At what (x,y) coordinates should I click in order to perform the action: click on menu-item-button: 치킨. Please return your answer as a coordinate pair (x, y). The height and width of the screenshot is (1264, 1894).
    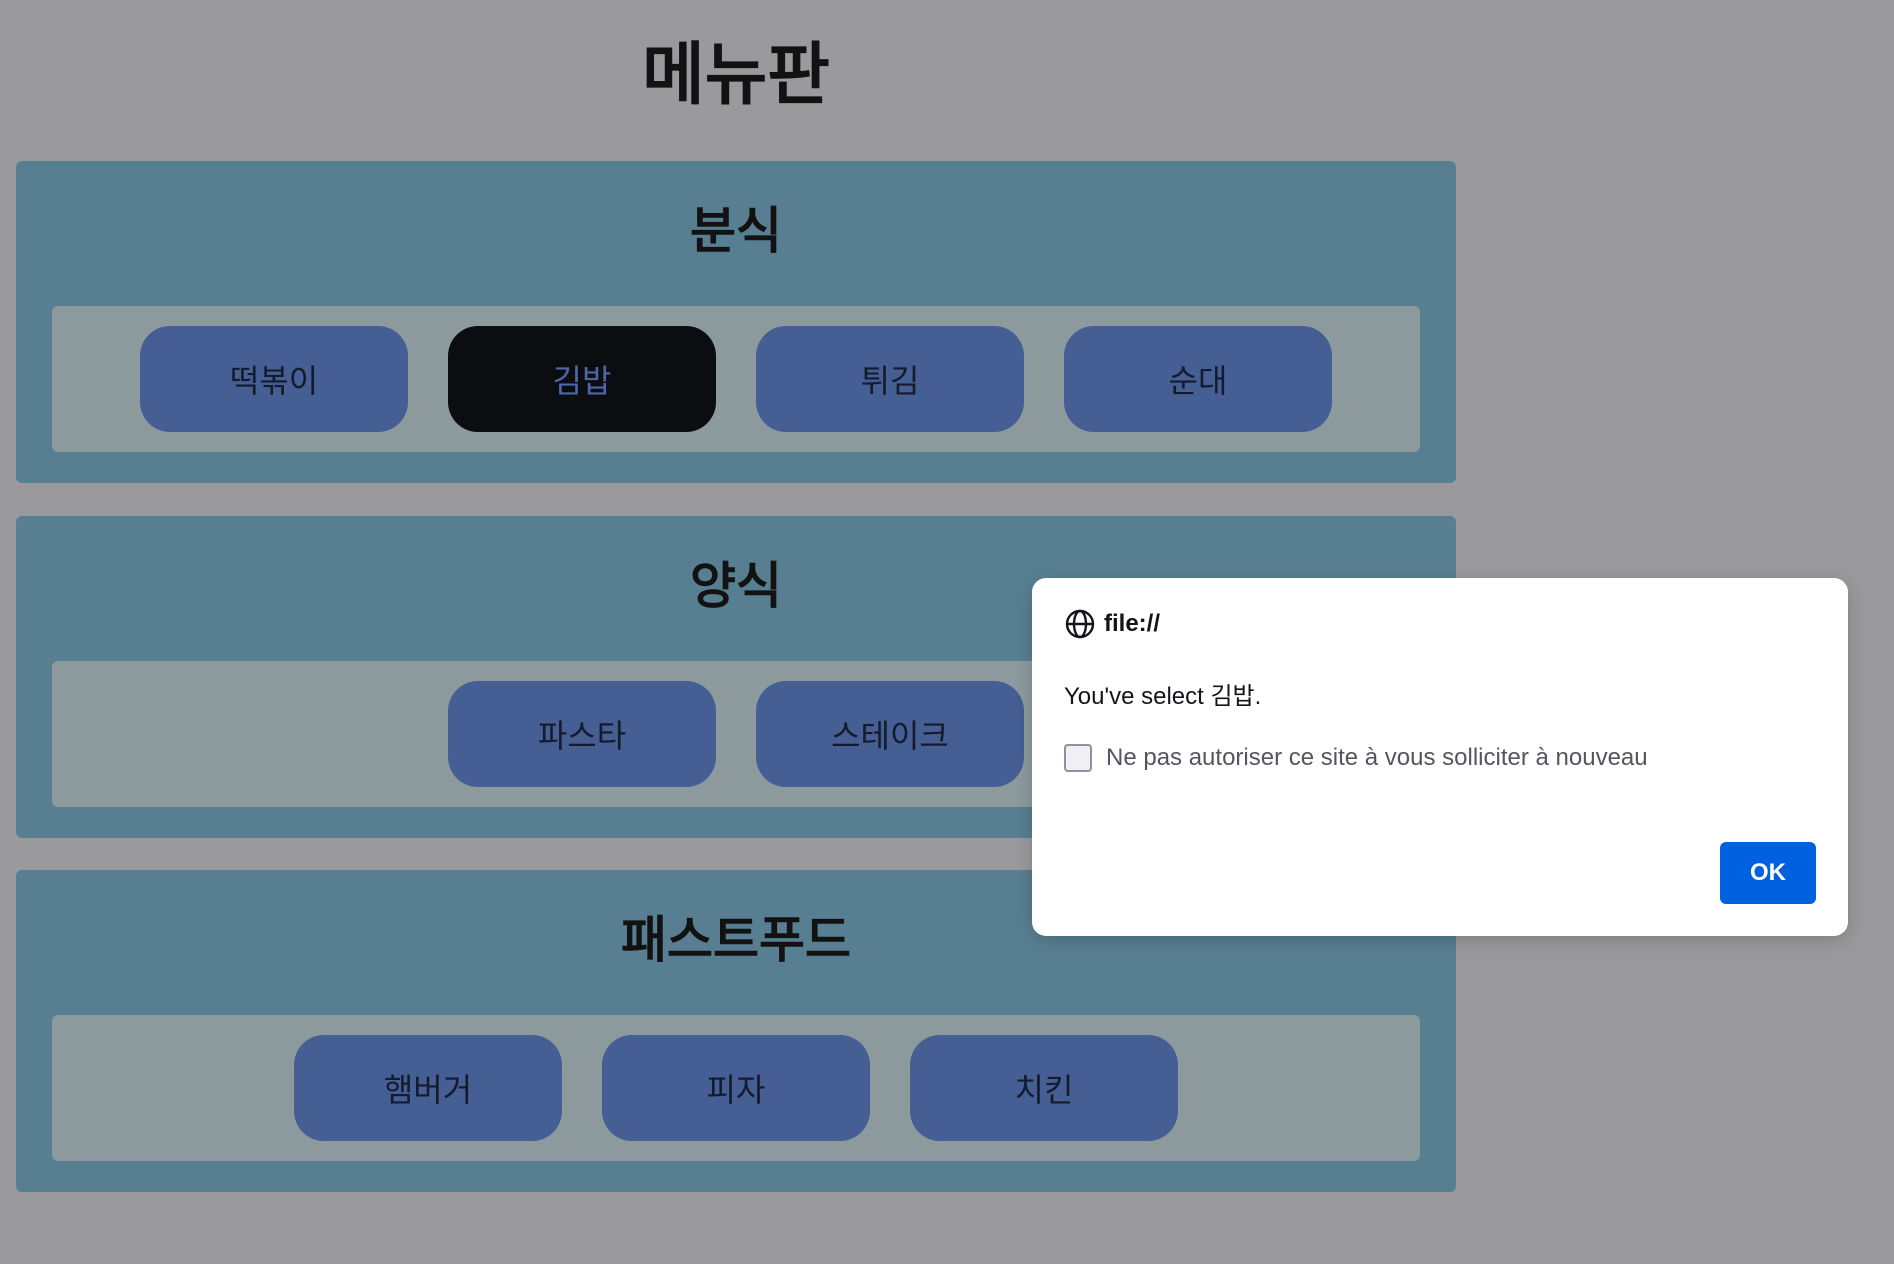
    Looking at the image, I should click on (1044, 1088).